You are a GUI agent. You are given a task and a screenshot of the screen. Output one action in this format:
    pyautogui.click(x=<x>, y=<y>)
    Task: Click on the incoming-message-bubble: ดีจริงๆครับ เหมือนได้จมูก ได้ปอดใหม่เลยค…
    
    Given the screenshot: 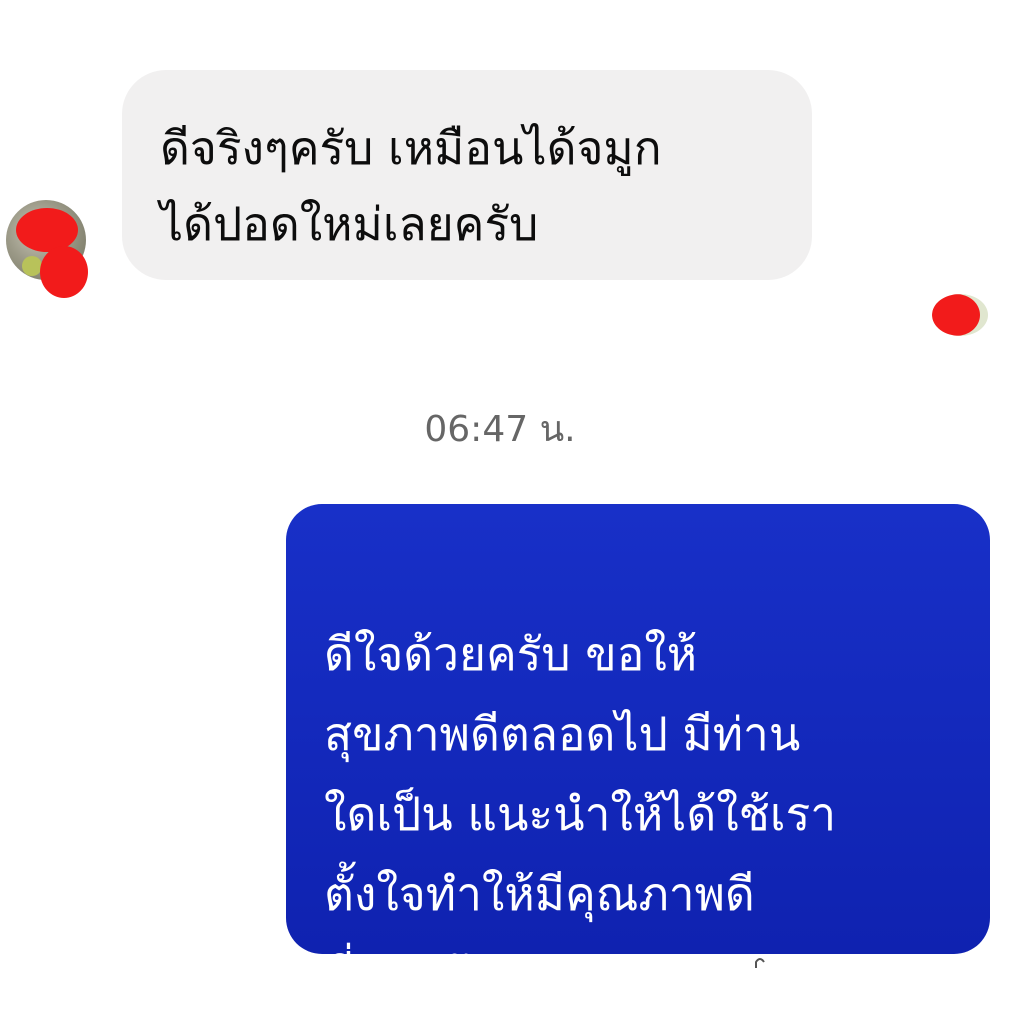 What is the action you would take?
    pyautogui.click(x=467, y=175)
    